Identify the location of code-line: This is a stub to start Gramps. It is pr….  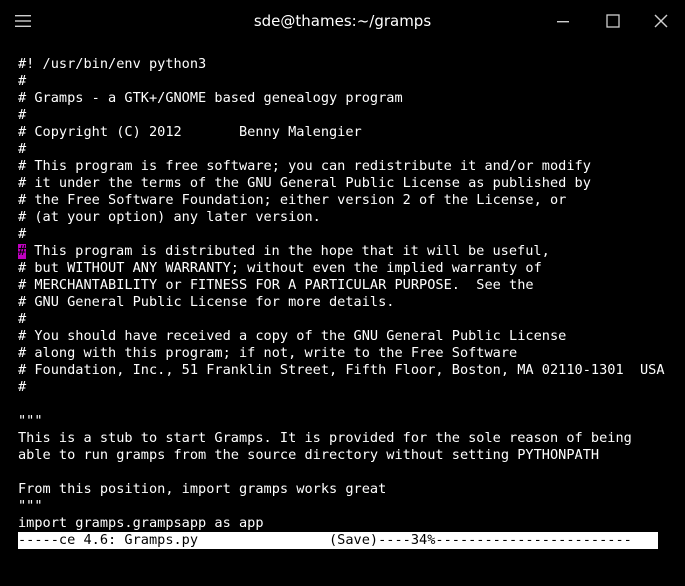
(325, 438).